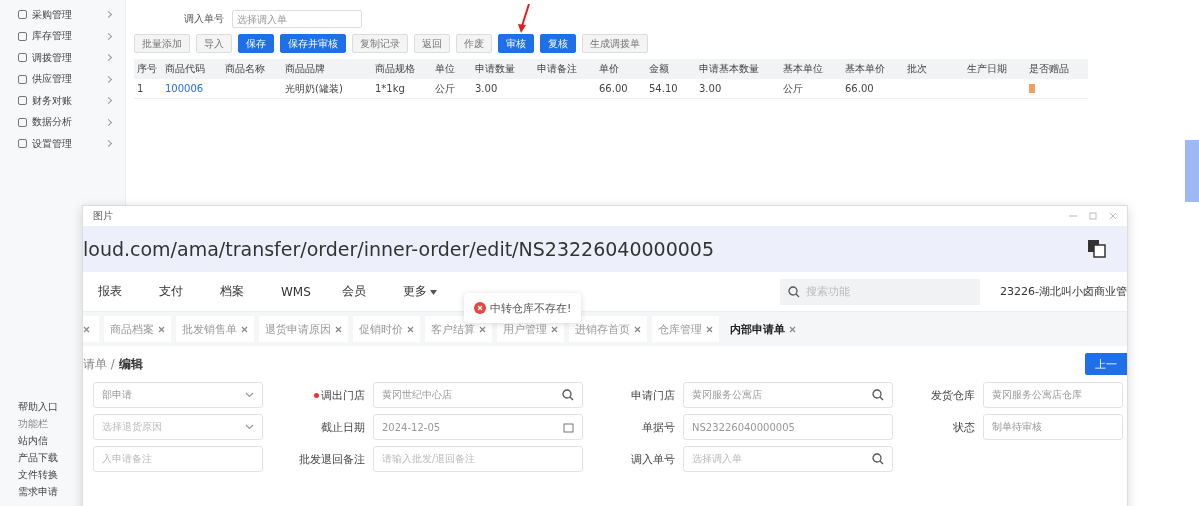 This screenshot has width=1199, height=506. What do you see at coordinates (671, 89) in the screenshot?
I see `table-cell: 54.10` at bounding box center [671, 89].